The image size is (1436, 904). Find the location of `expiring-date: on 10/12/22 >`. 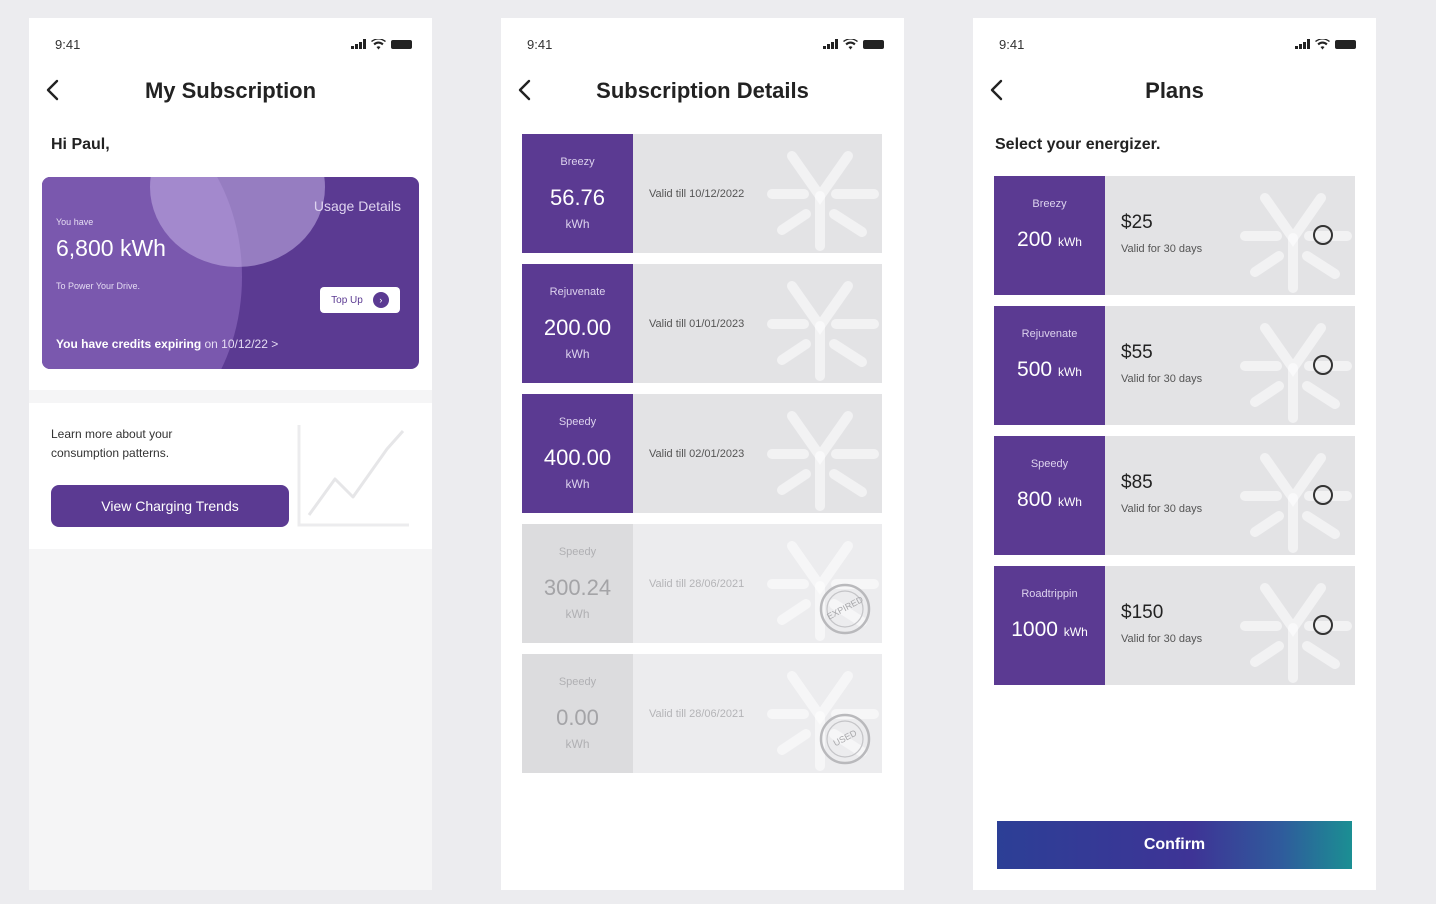

expiring-date: on 10/12/22 > is located at coordinates (241, 344).